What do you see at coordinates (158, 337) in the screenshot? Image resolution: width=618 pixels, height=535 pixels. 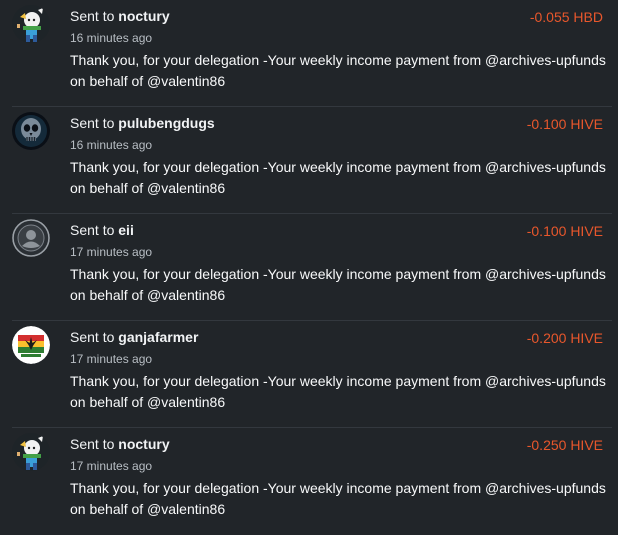 I see `recipient-username: ganjafarmer` at bounding box center [158, 337].